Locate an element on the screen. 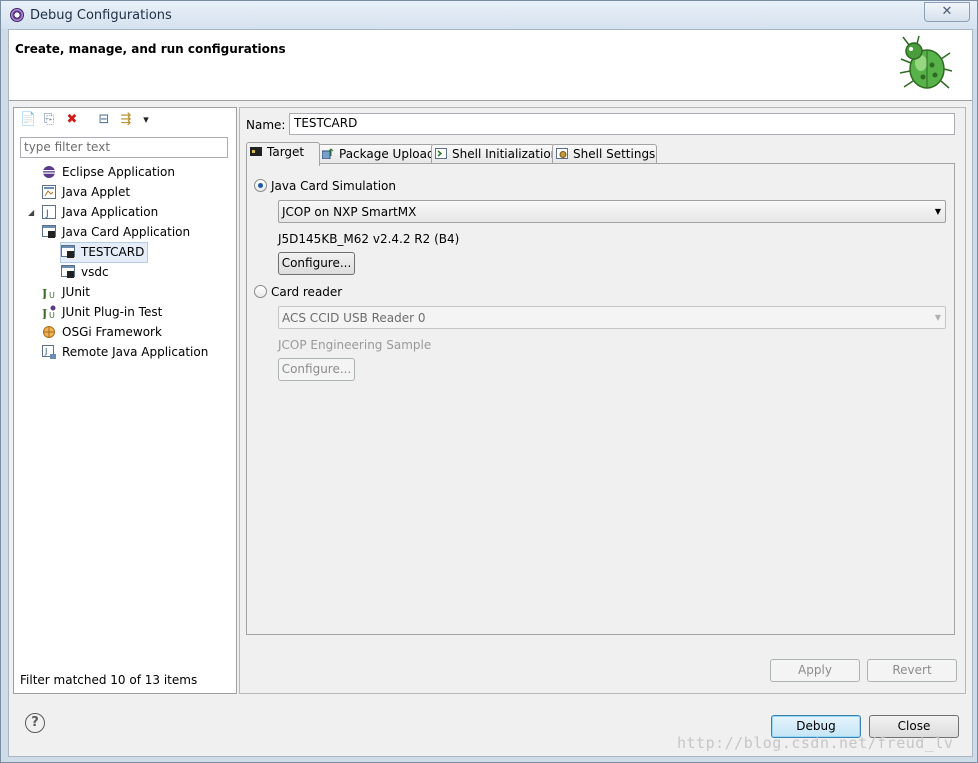 The height and width of the screenshot is (763, 978). tab-label: Target is located at coordinates (286, 152).